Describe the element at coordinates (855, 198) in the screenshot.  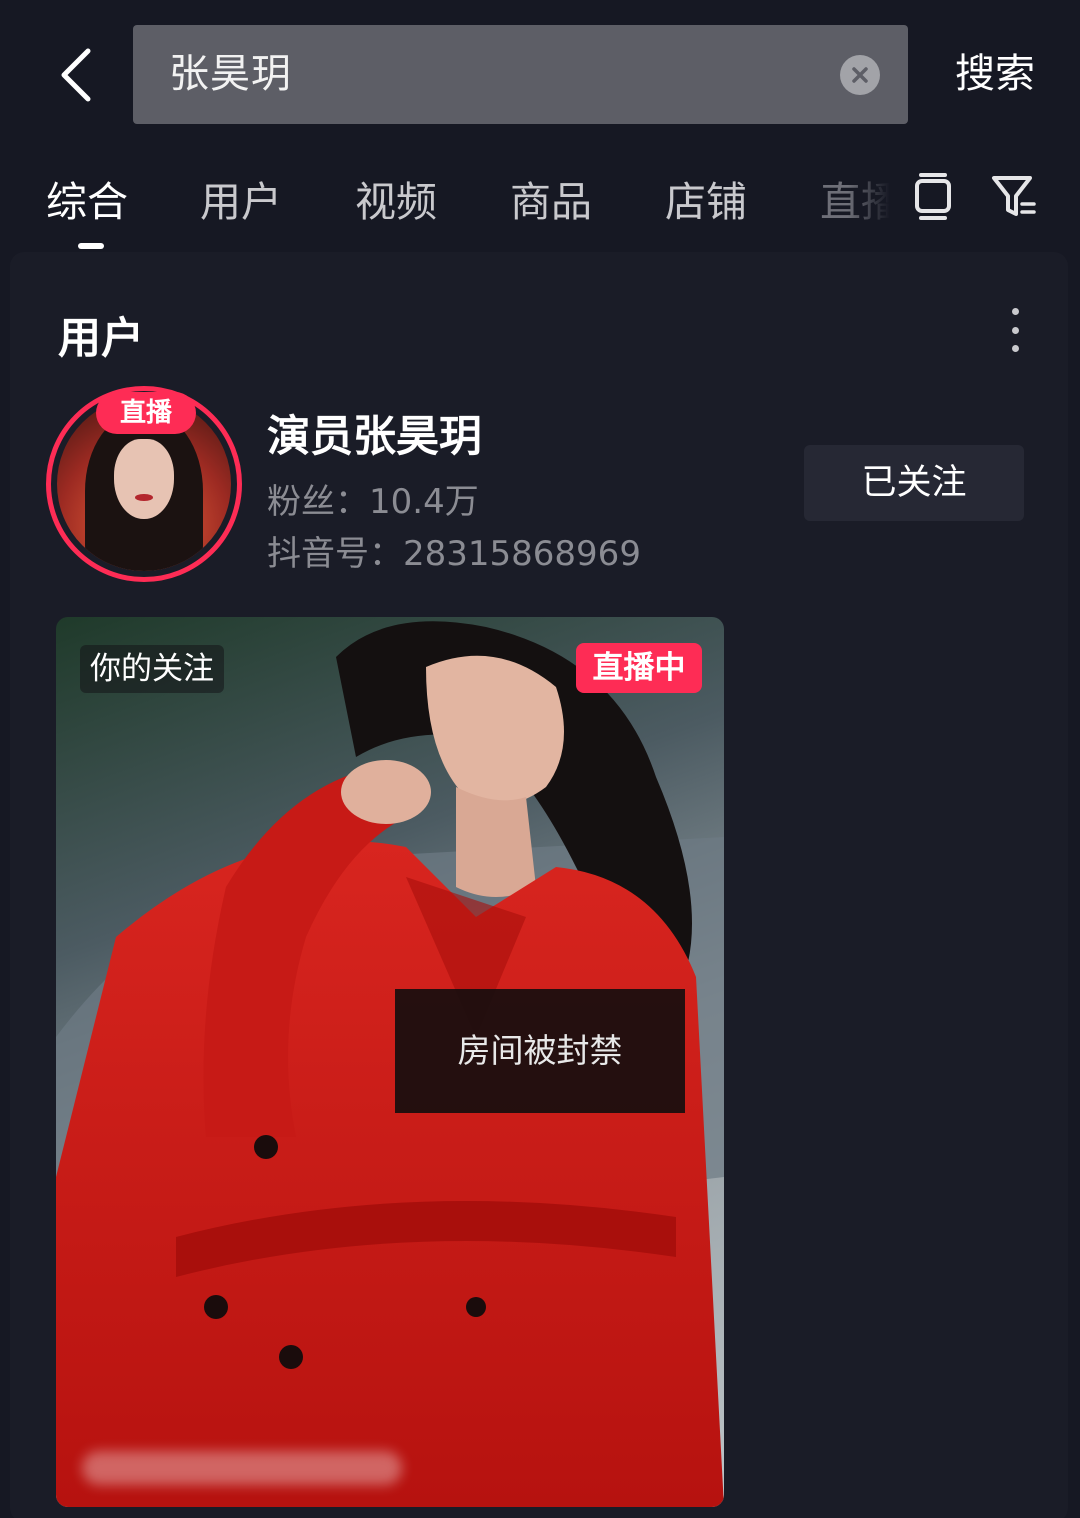
I see `tab-live: 直播` at that location.